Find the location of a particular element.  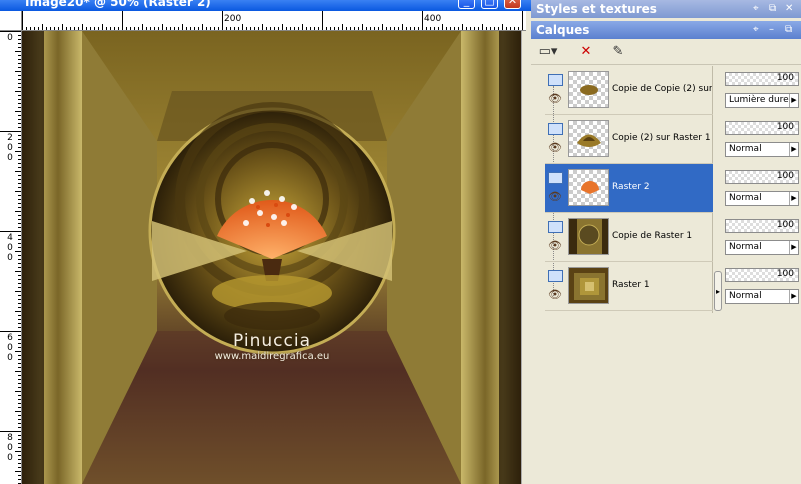

new-layer-icon: ▭▾ is located at coordinates (548, 52).